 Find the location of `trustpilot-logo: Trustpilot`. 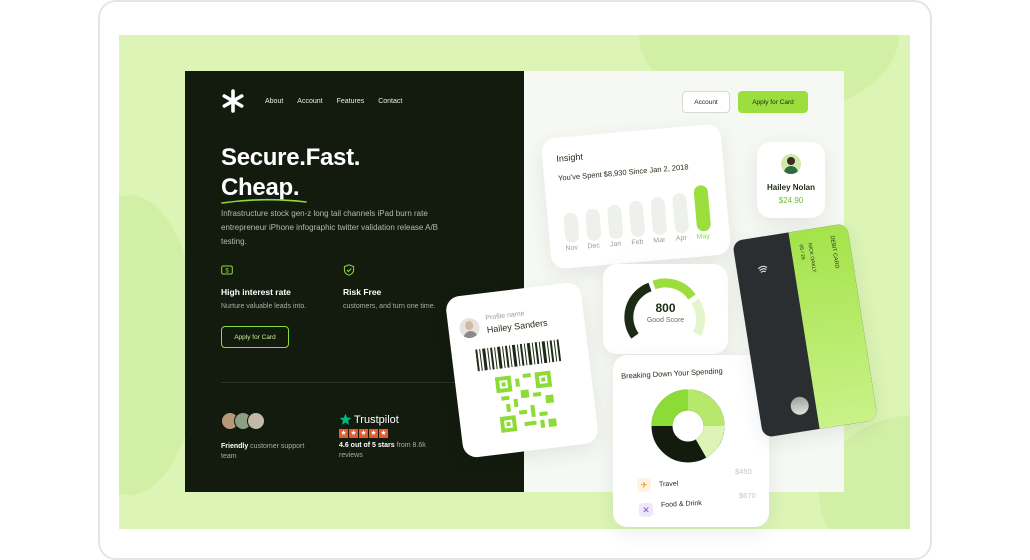

trustpilot-logo: Trustpilot is located at coordinates (369, 419).